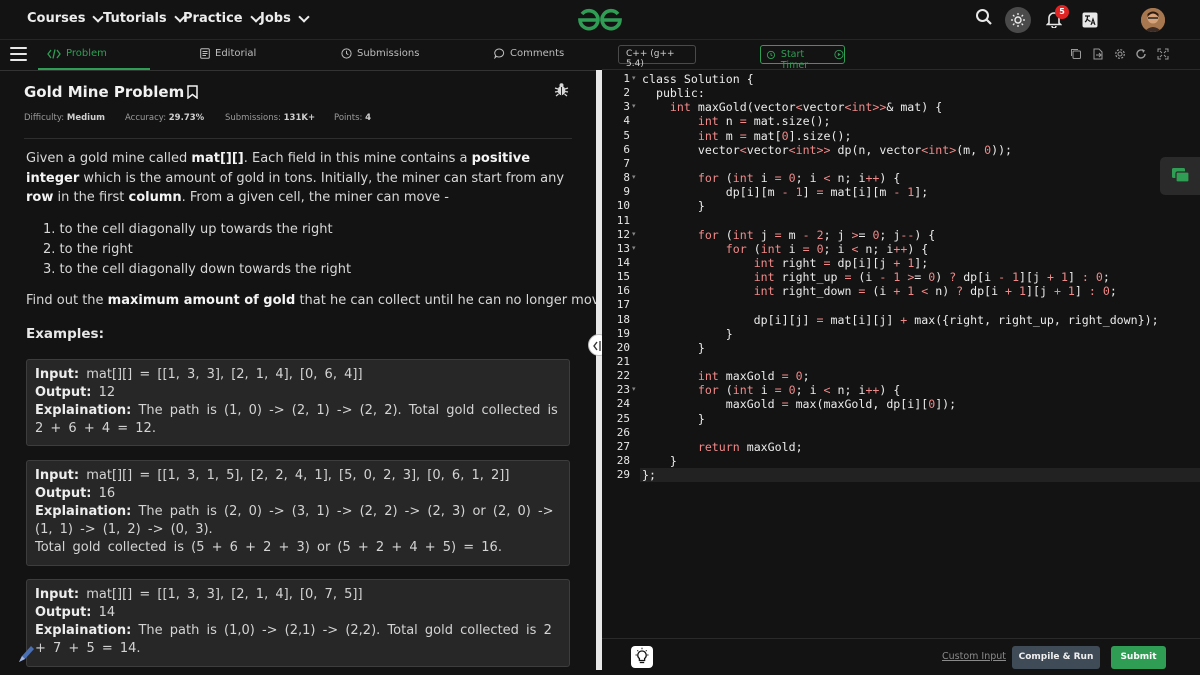 This screenshot has height=675, width=1200. Describe the element at coordinates (88, 249) in the screenshot. I see `list-item: 2. to the right` at that location.